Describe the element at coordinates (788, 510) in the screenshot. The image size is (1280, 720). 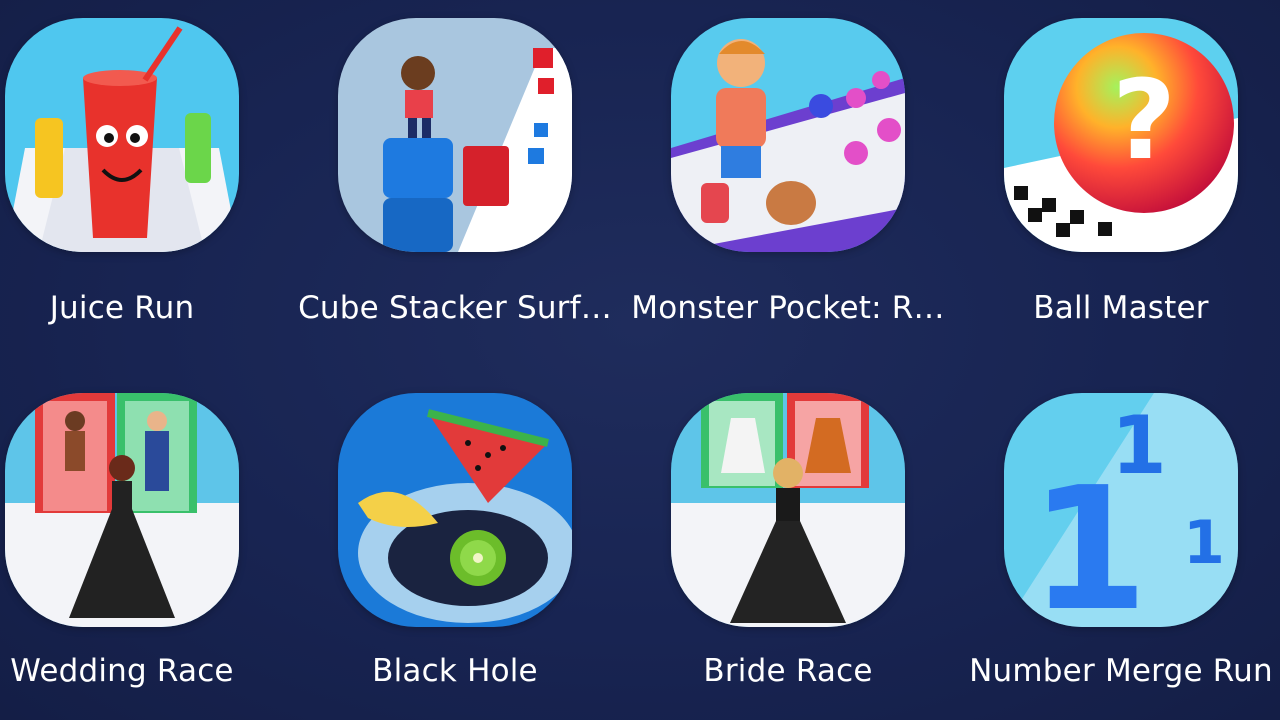
I see `bride-dress-icon` at that location.